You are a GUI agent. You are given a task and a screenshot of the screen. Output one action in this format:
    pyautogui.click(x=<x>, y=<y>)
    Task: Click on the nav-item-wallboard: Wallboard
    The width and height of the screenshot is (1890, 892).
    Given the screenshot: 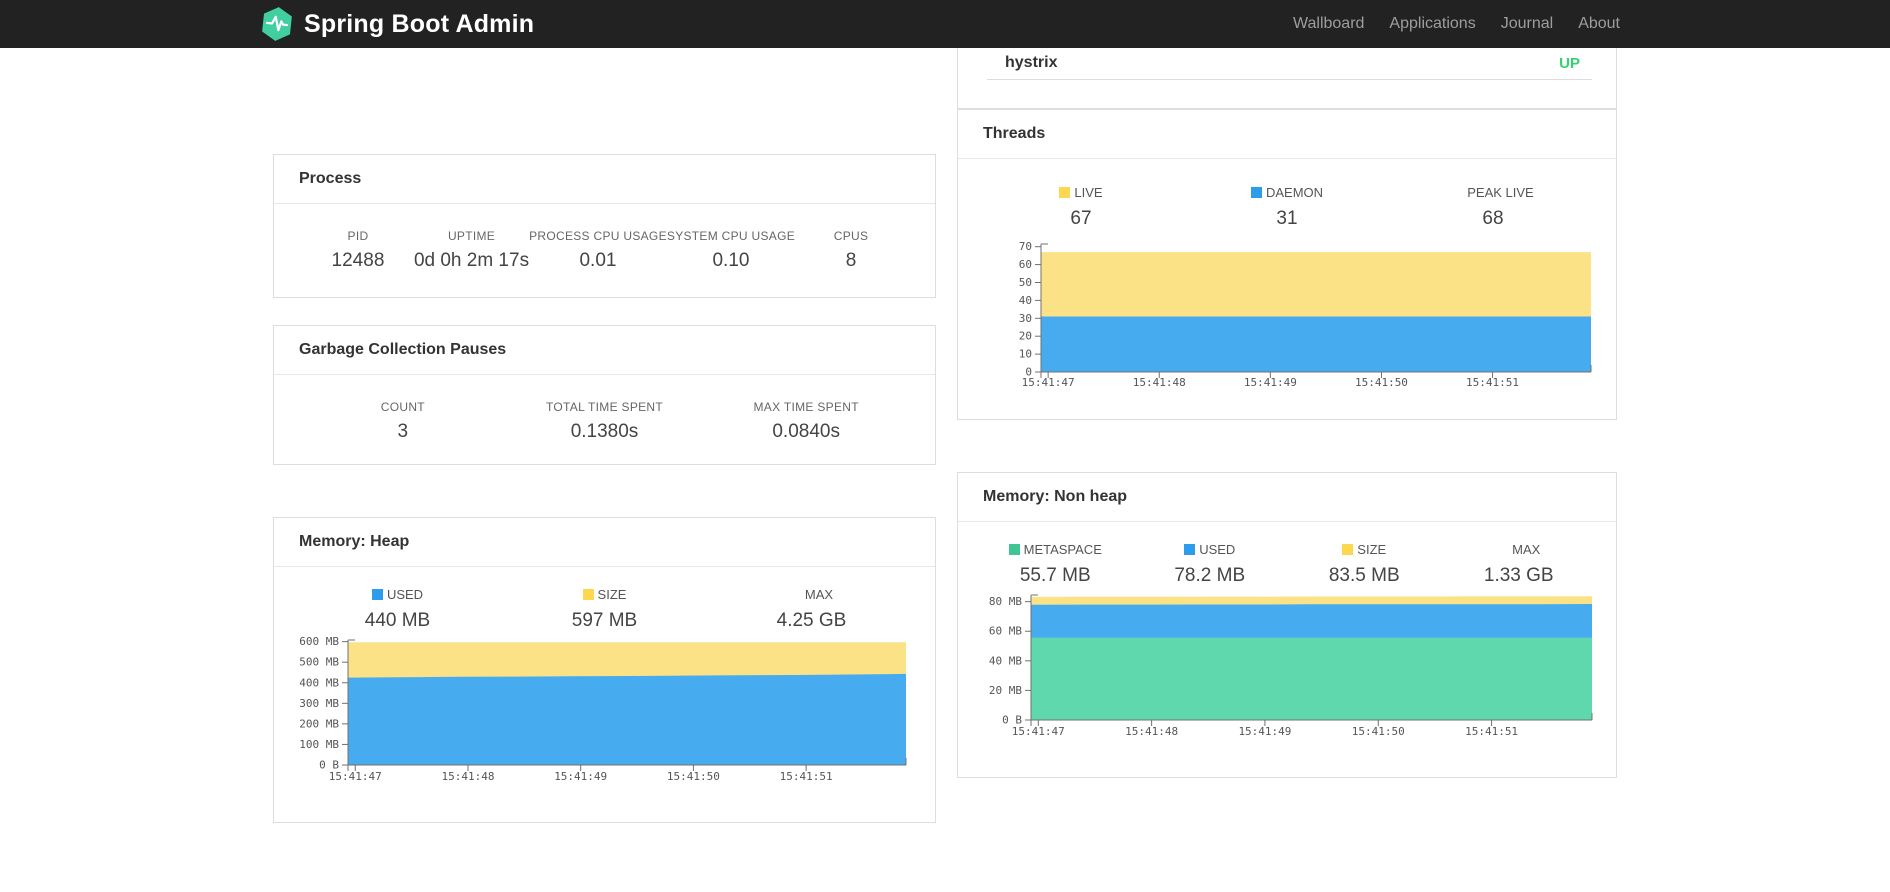 What is the action you would take?
    pyautogui.click(x=1328, y=24)
    